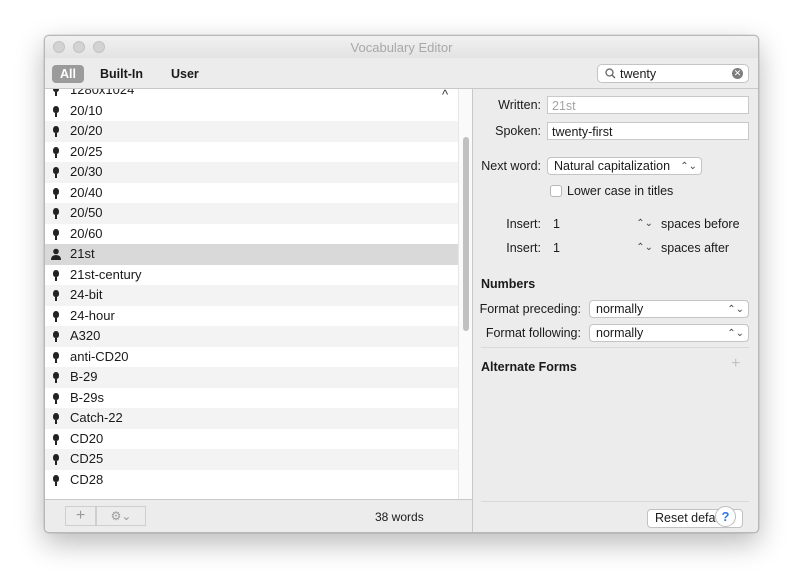 This screenshot has width=800, height=583. I want to click on list-item: A320, so click(251, 336).